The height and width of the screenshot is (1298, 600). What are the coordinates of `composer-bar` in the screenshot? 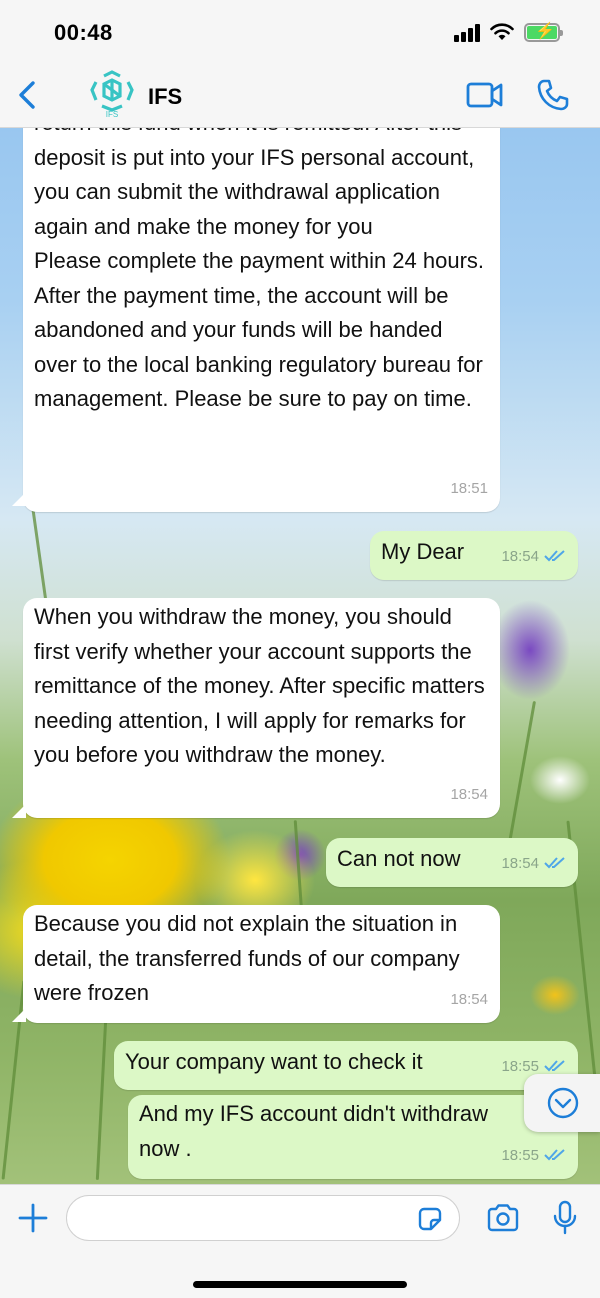 It's located at (300, 1241).